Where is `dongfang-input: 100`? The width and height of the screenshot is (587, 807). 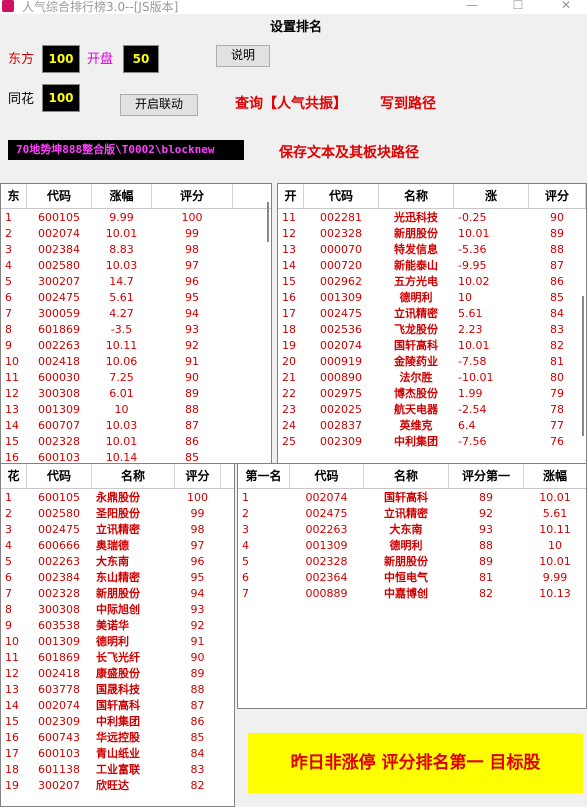 dongfang-input: 100 is located at coordinates (61, 59).